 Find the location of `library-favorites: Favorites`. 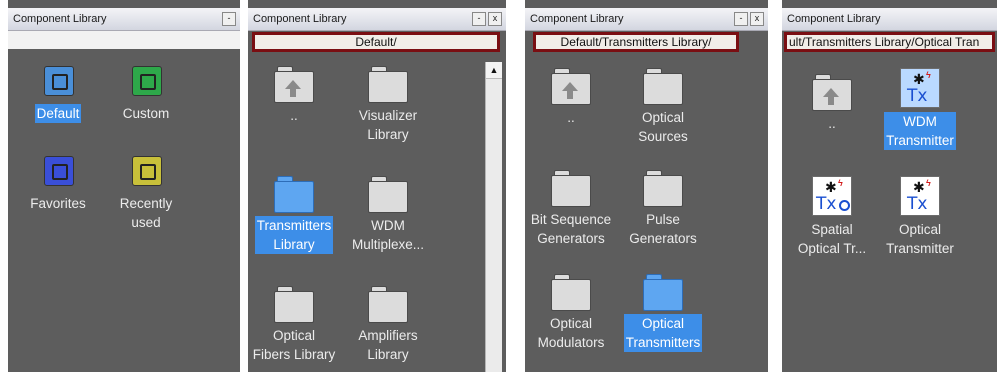

library-favorites: Favorites is located at coordinates (58, 181).